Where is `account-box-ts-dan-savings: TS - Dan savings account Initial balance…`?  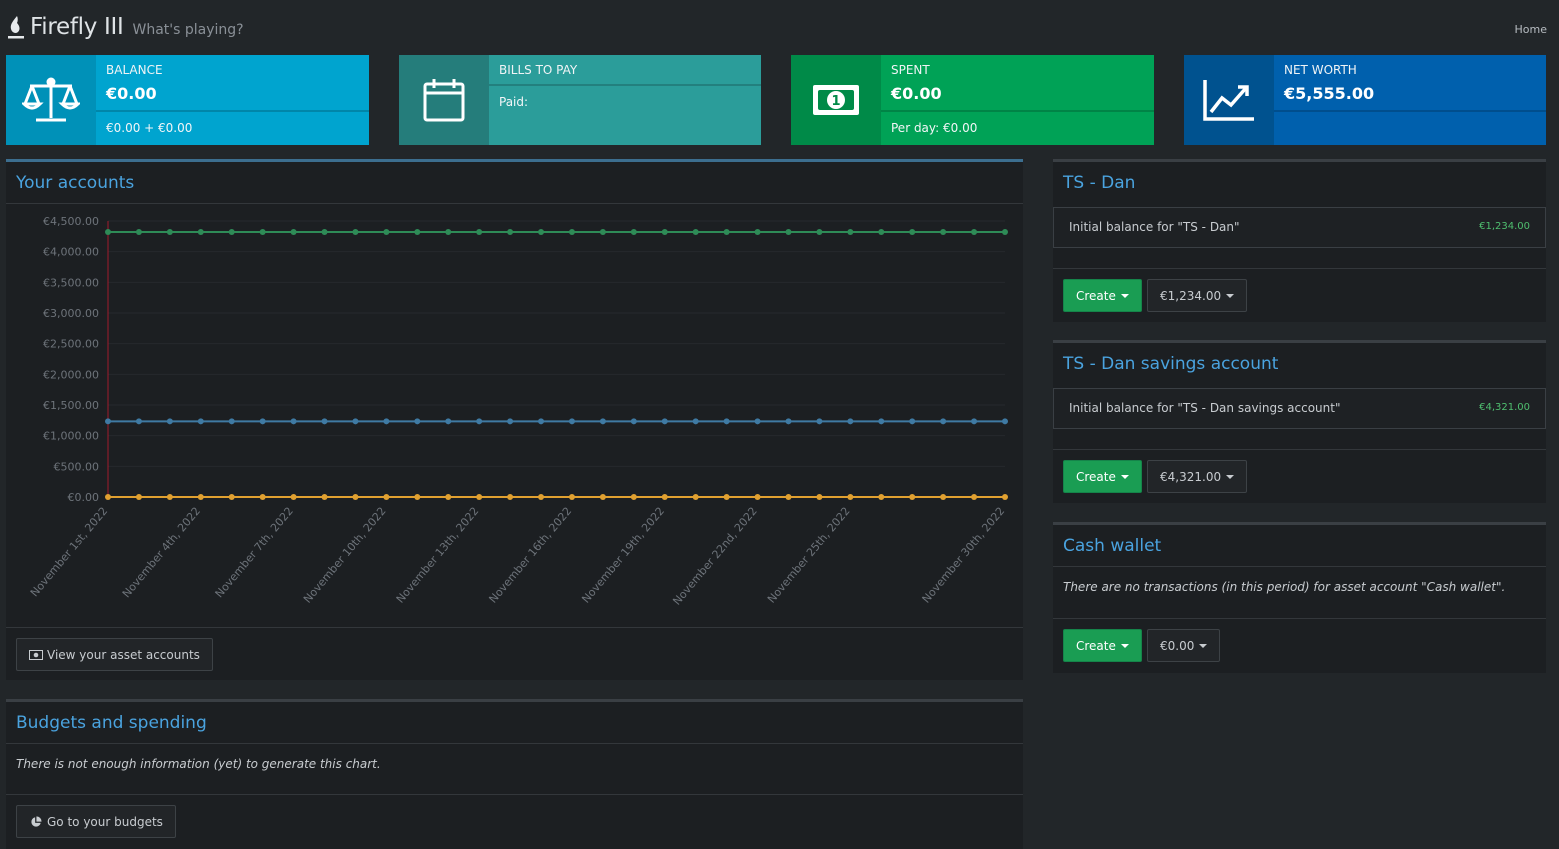 account-box-ts-dan-savings: TS - Dan savings account Initial balance… is located at coordinates (1299, 421).